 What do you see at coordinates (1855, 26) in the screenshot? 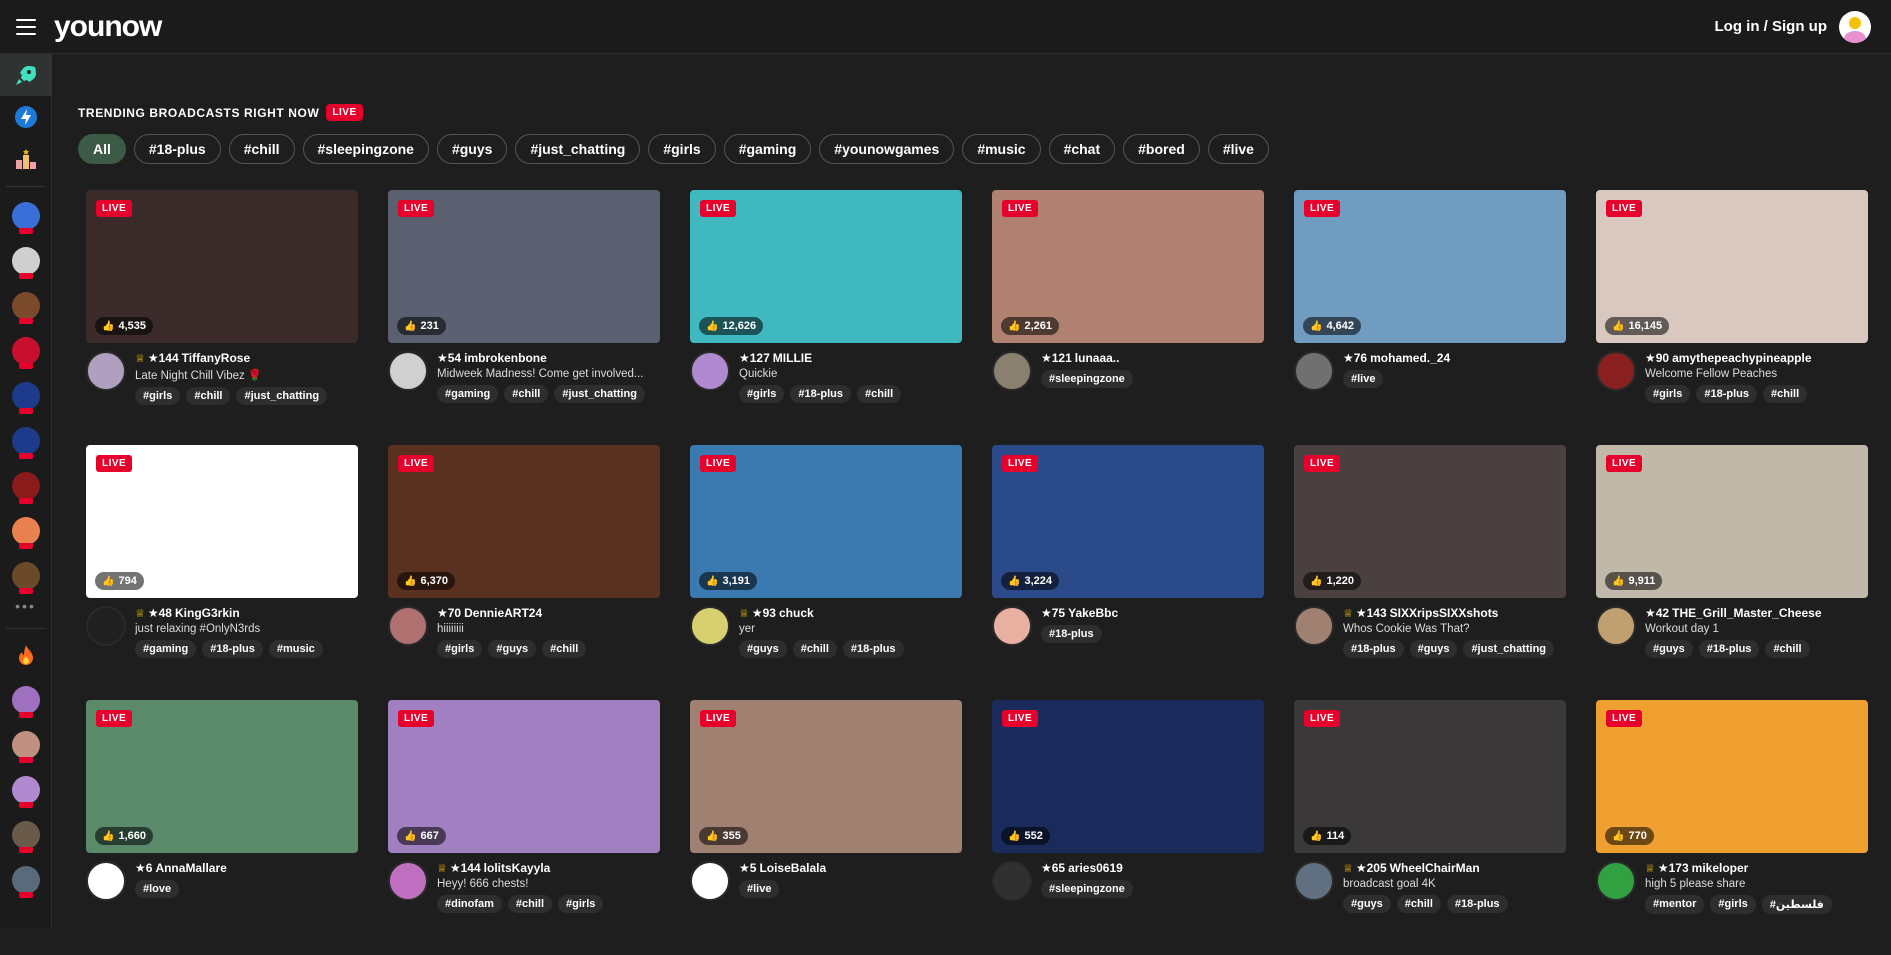
I see `user-avatar` at bounding box center [1855, 26].